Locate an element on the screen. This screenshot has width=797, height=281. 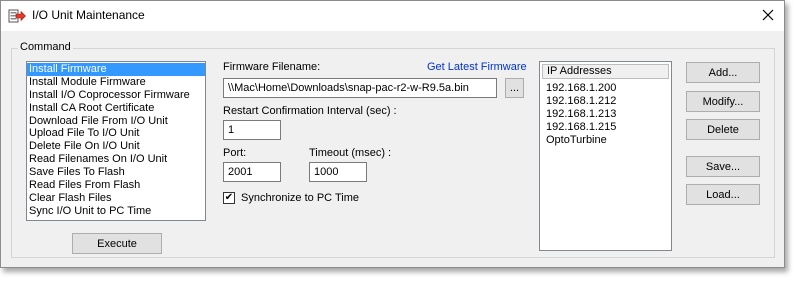
list-item: Install Module Firmware is located at coordinates (116, 82).